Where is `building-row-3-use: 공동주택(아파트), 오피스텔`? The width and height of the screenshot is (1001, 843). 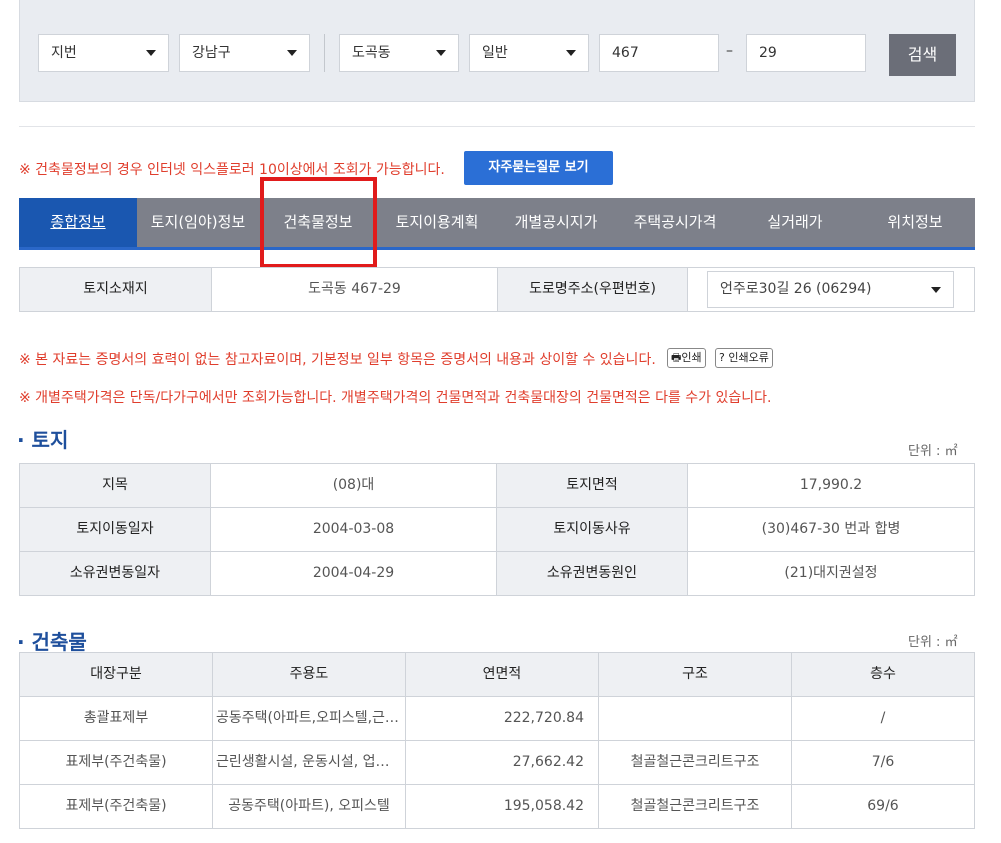
building-row-3-use: 공동주택(아파트), 오피스텔 is located at coordinates (309, 807).